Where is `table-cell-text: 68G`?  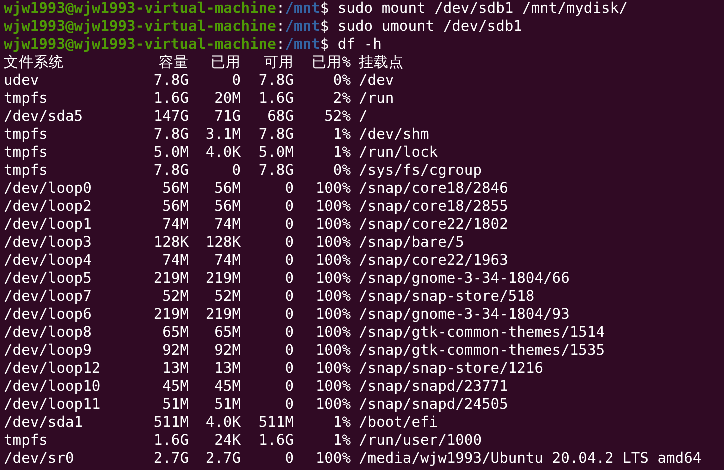
table-cell-text: 68G is located at coordinates (280, 117).